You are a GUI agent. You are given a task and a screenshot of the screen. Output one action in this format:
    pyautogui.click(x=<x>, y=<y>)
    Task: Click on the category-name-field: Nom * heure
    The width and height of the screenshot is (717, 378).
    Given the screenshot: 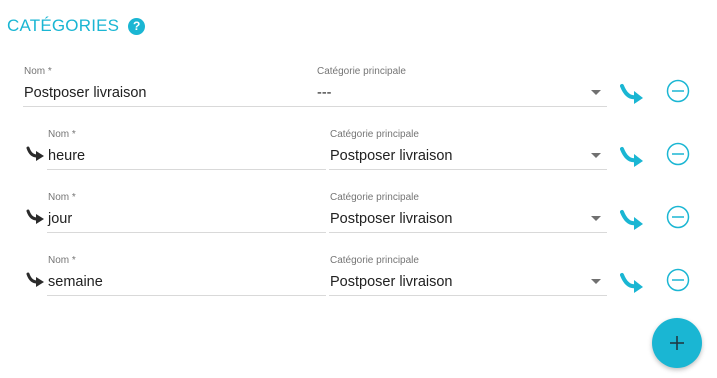 What is the action you would take?
    pyautogui.click(x=186, y=149)
    